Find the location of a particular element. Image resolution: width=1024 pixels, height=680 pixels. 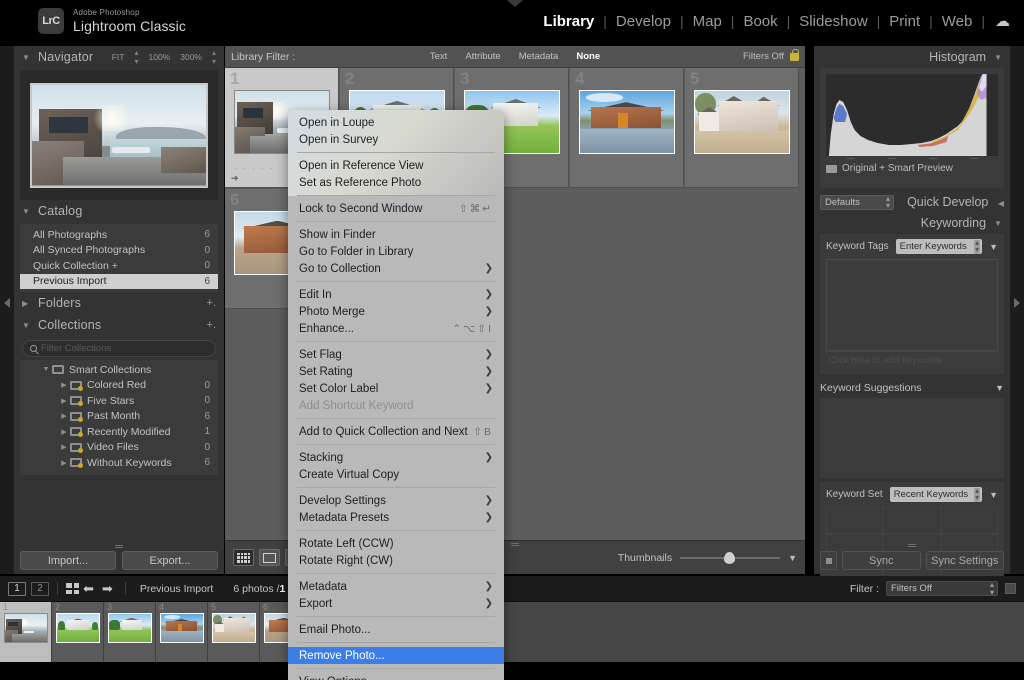

filmstrip-cell: 5 is located at coordinates (234, 632).